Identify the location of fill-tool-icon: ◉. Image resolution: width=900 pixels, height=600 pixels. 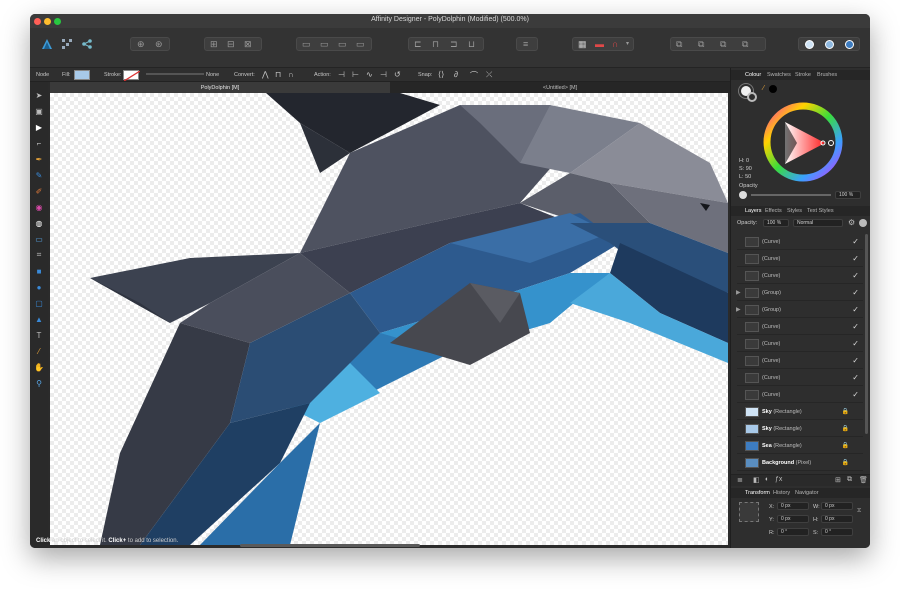
(39, 207).